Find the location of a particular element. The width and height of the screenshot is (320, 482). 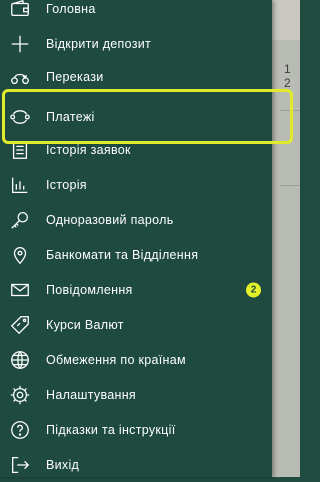

menu-item-label: Платежі is located at coordinates (70, 117).